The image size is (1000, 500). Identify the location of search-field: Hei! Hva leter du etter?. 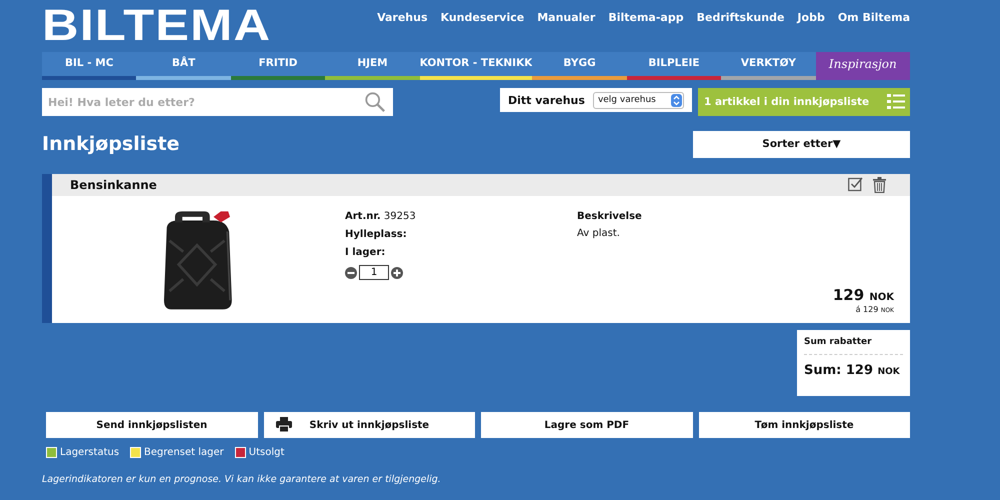
(217, 102).